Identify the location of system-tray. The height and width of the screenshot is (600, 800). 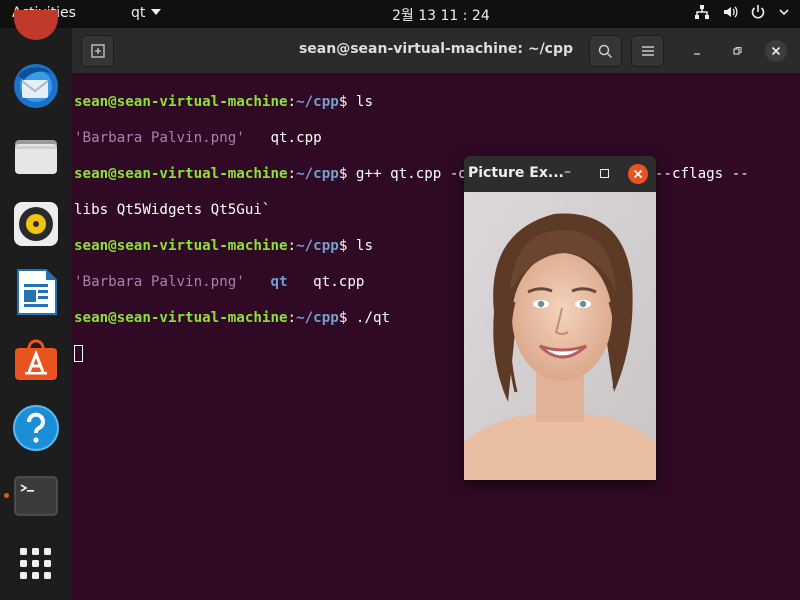
(742, 12).